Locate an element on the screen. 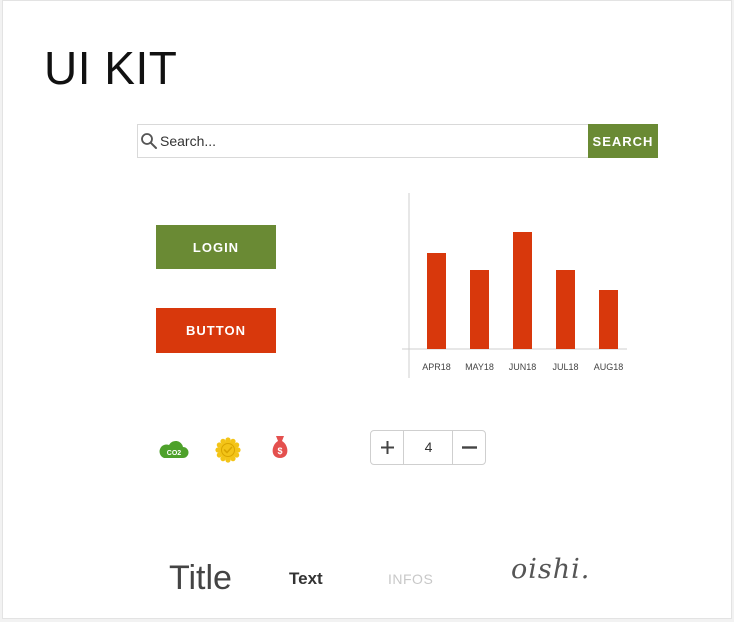 The width and height of the screenshot is (734, 622). quantity-stepper: 4 is located at coordinates (428, 447).